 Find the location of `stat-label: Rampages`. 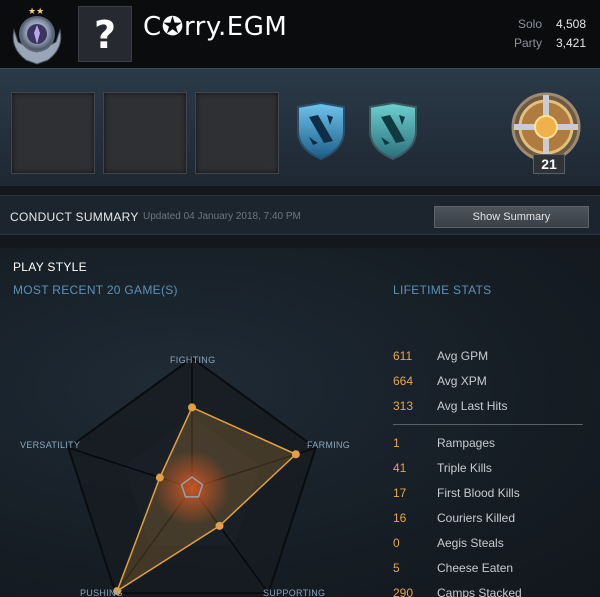

stat-label: Rampages is located at coordinates (466, 442).